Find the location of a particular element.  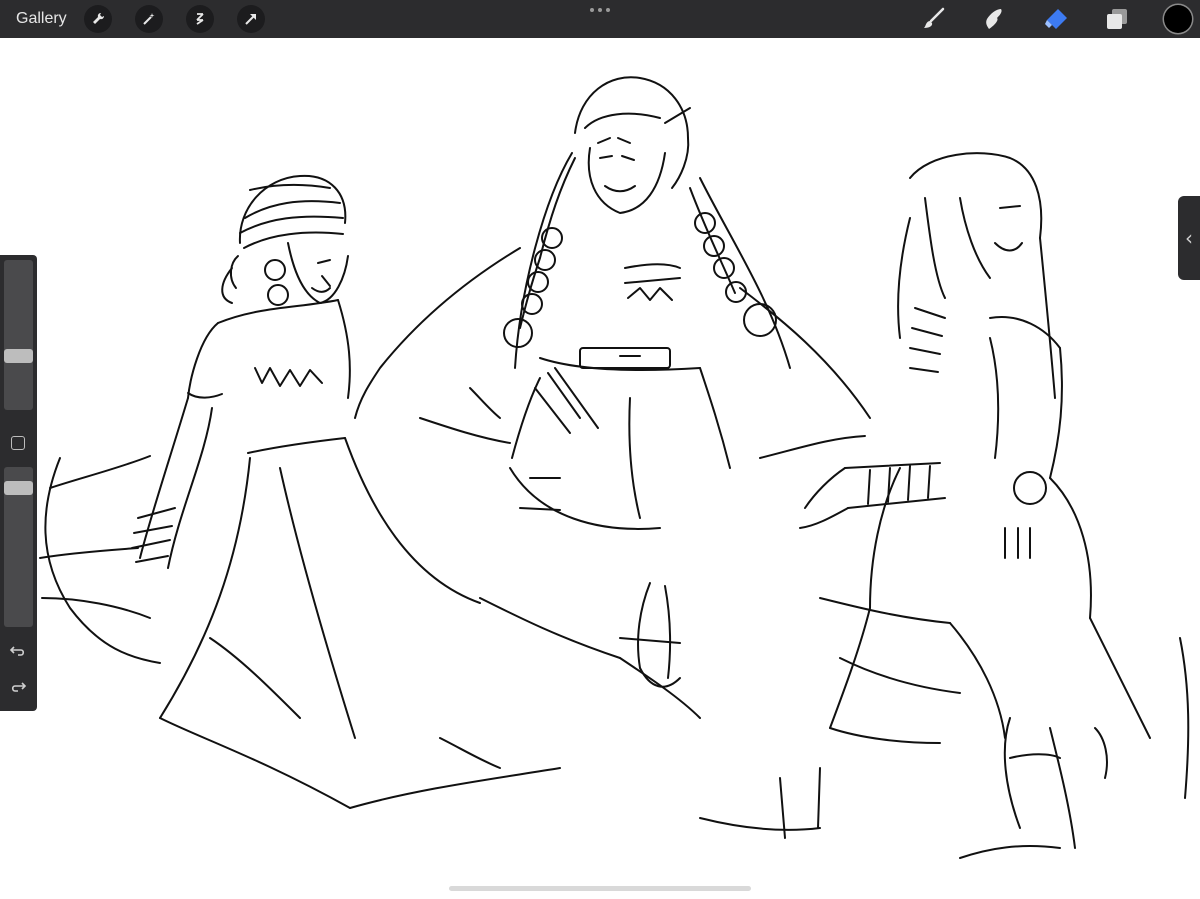

smudge-icon is located at coordinates (994, 19).